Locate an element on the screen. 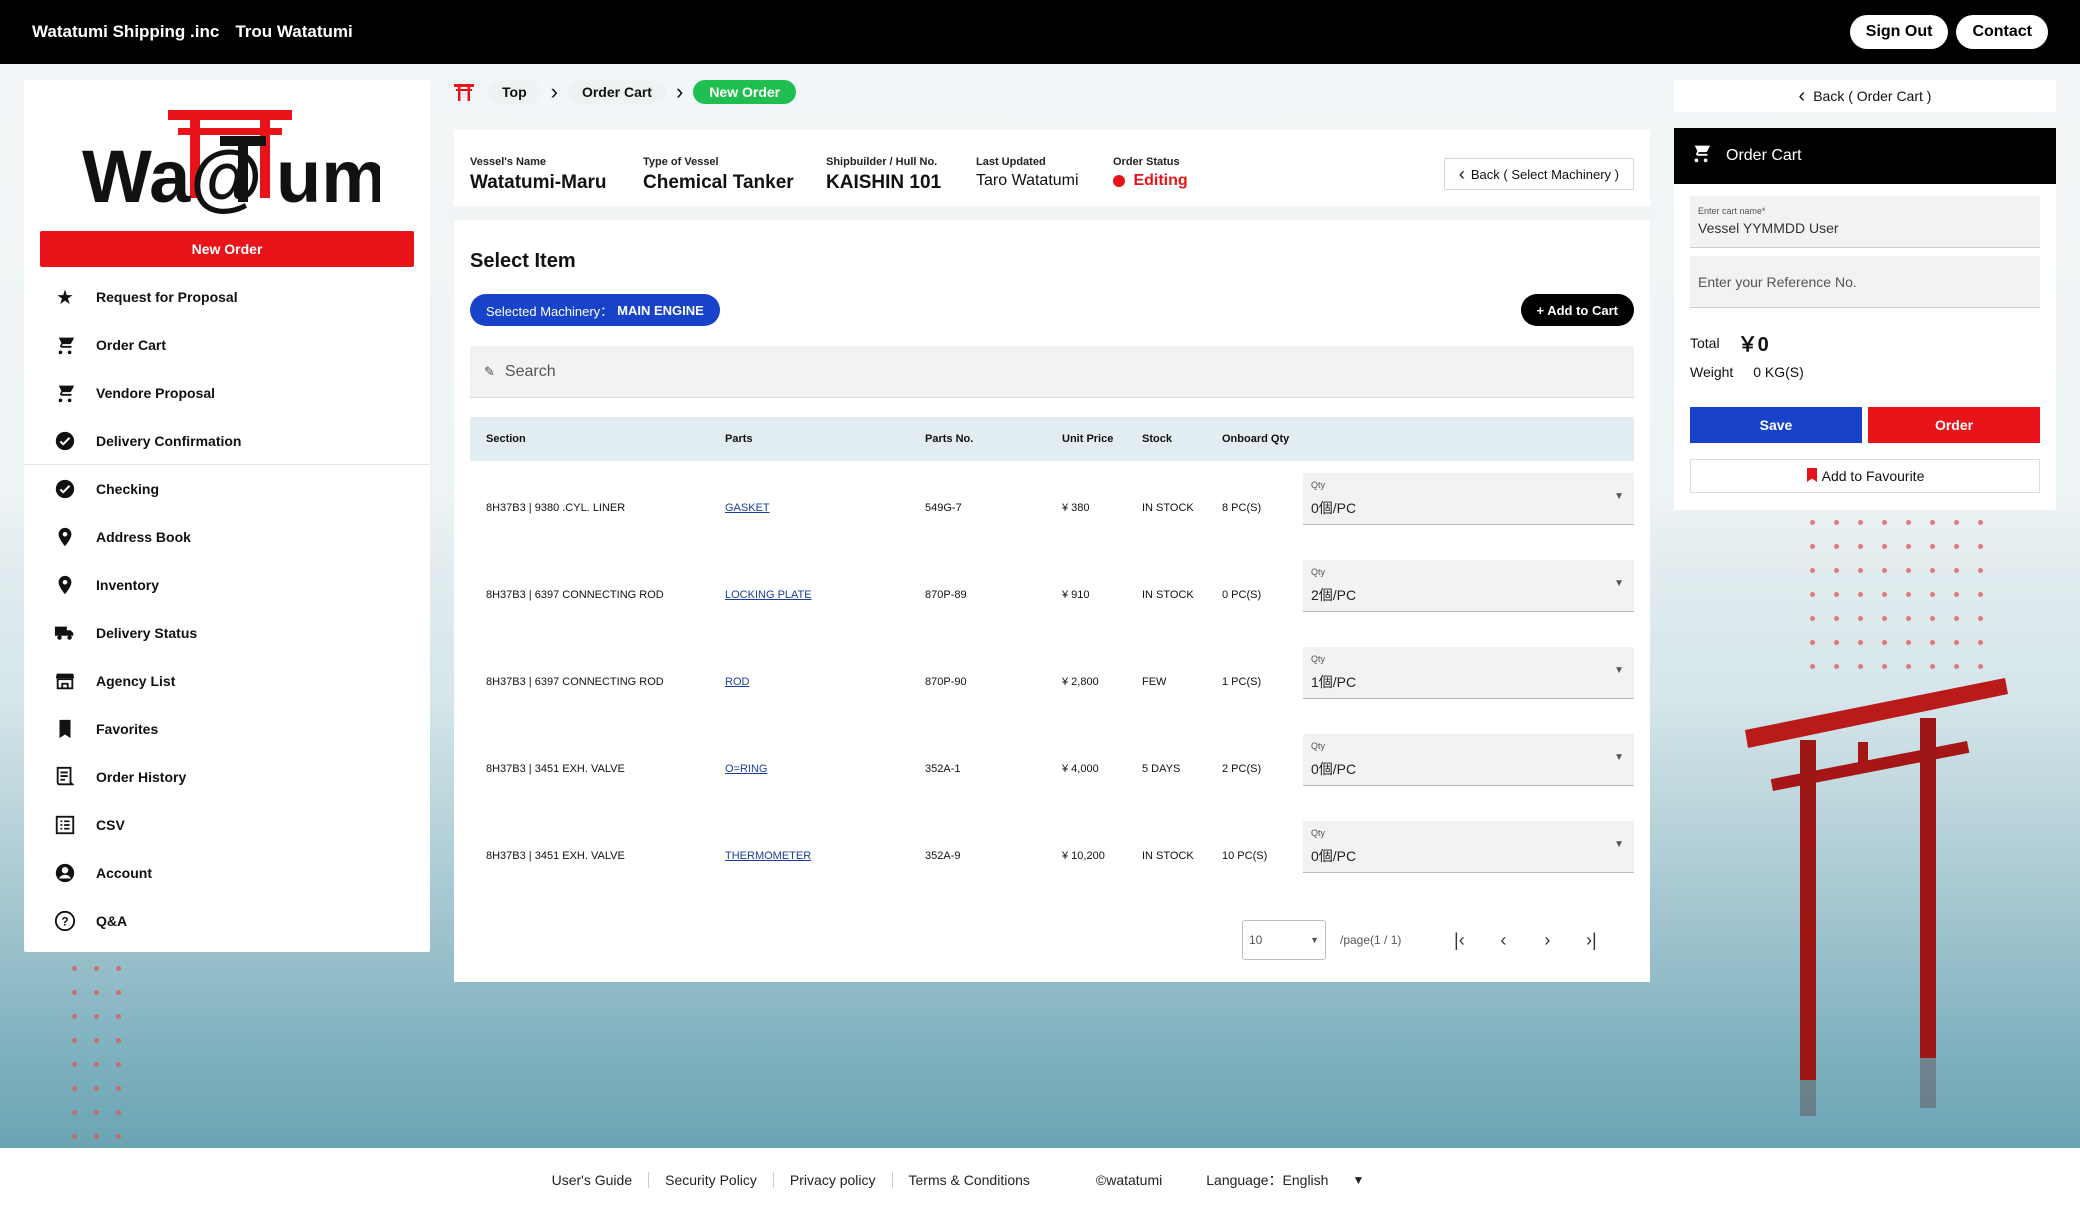 The width and height of the screenshot is (2080, 1212). sidebar-item-delivery-status: Delivery Status is located at coordinates (227, 633).